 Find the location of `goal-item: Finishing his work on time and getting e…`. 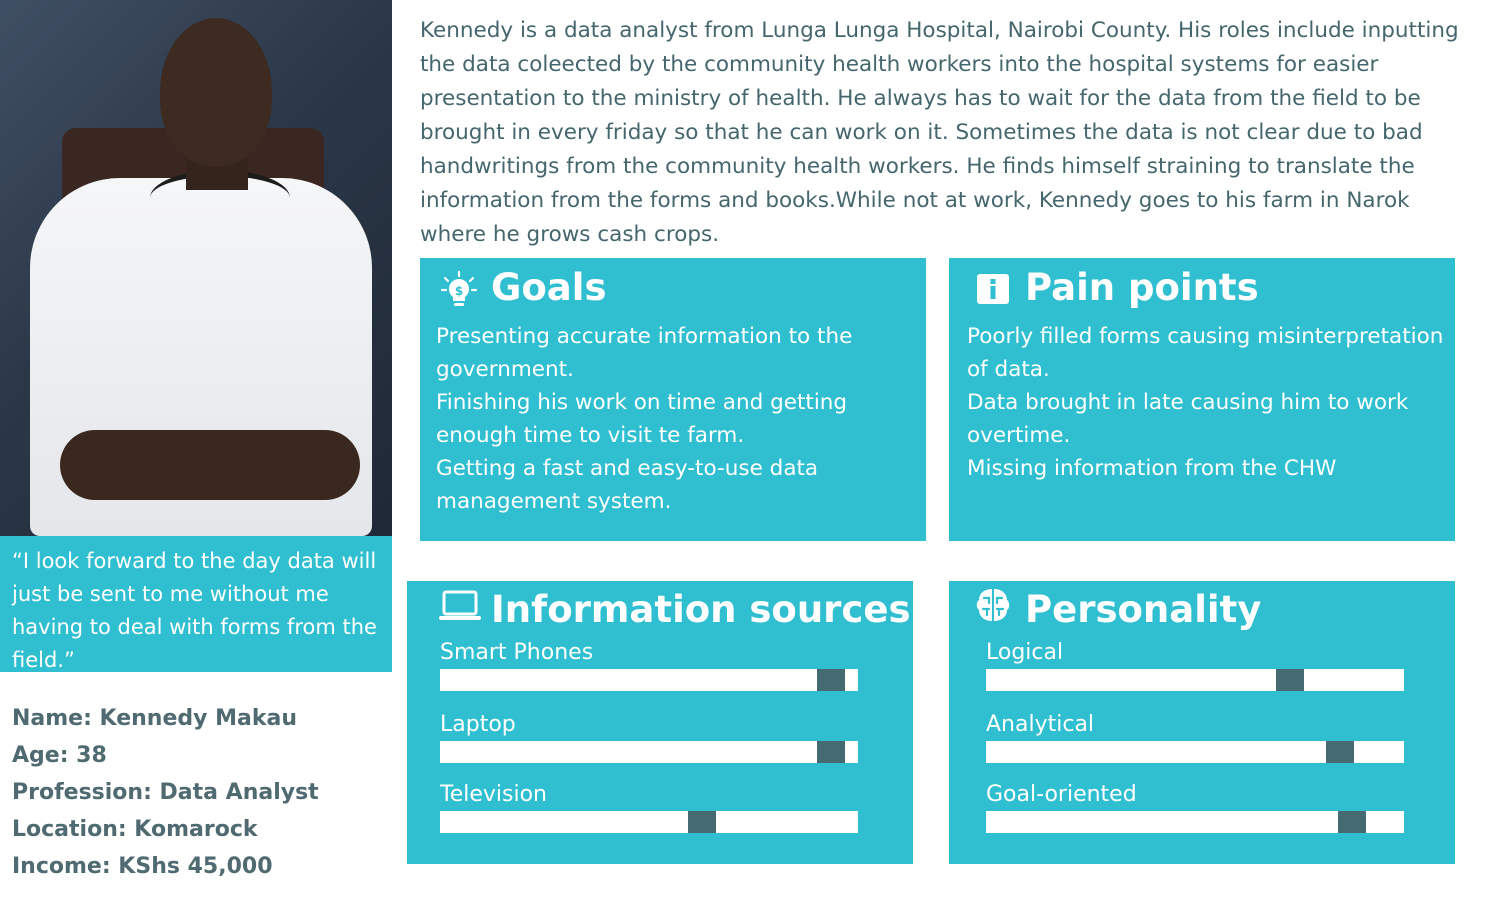

goal-item: Finishing his work on time and getting e… is located at coordinates (642, 419).